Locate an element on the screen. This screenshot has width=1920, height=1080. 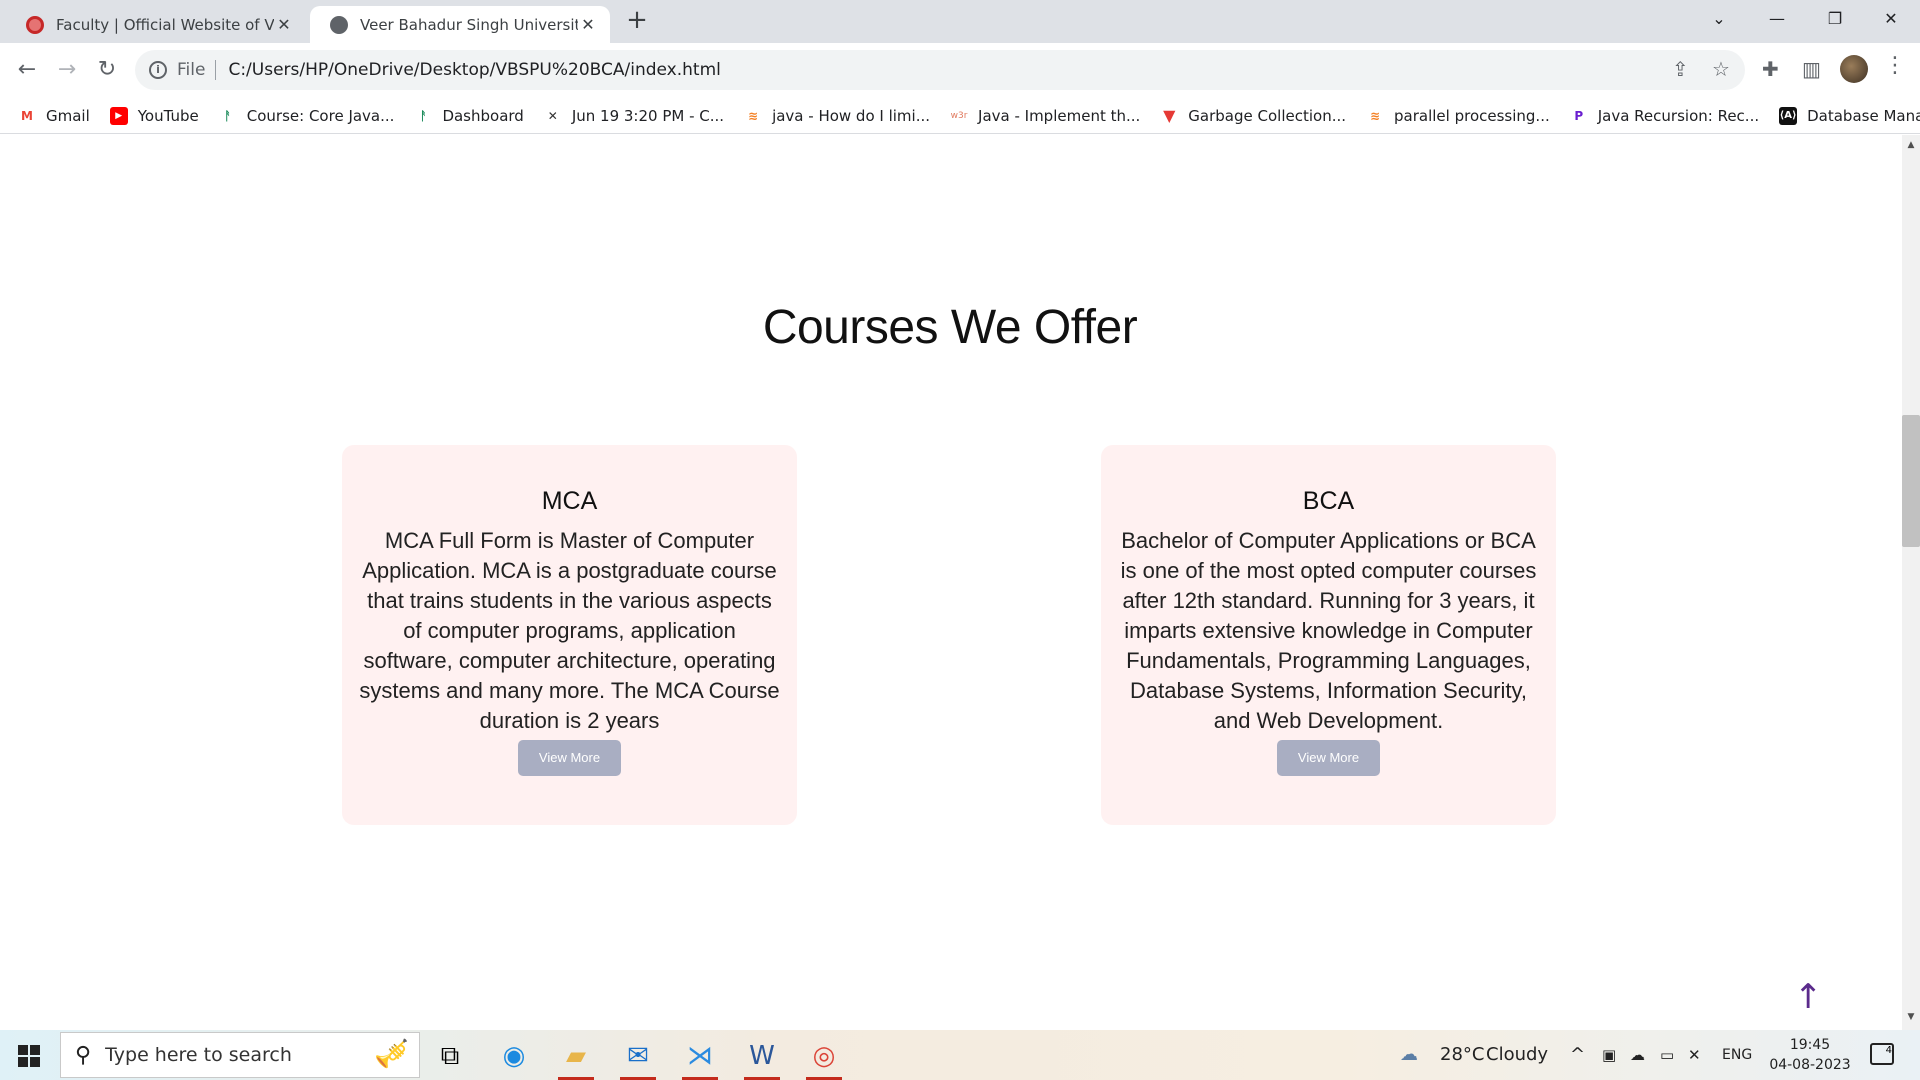
bookmark-youtube: ▶ YouTube is located at coordinates (154, 115).